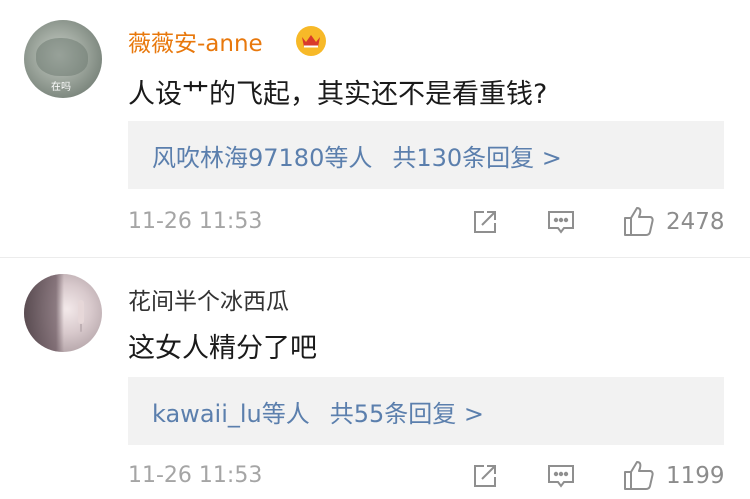 This screenshot has height=499, width=750. I want to click on divider, so click(375, 257).